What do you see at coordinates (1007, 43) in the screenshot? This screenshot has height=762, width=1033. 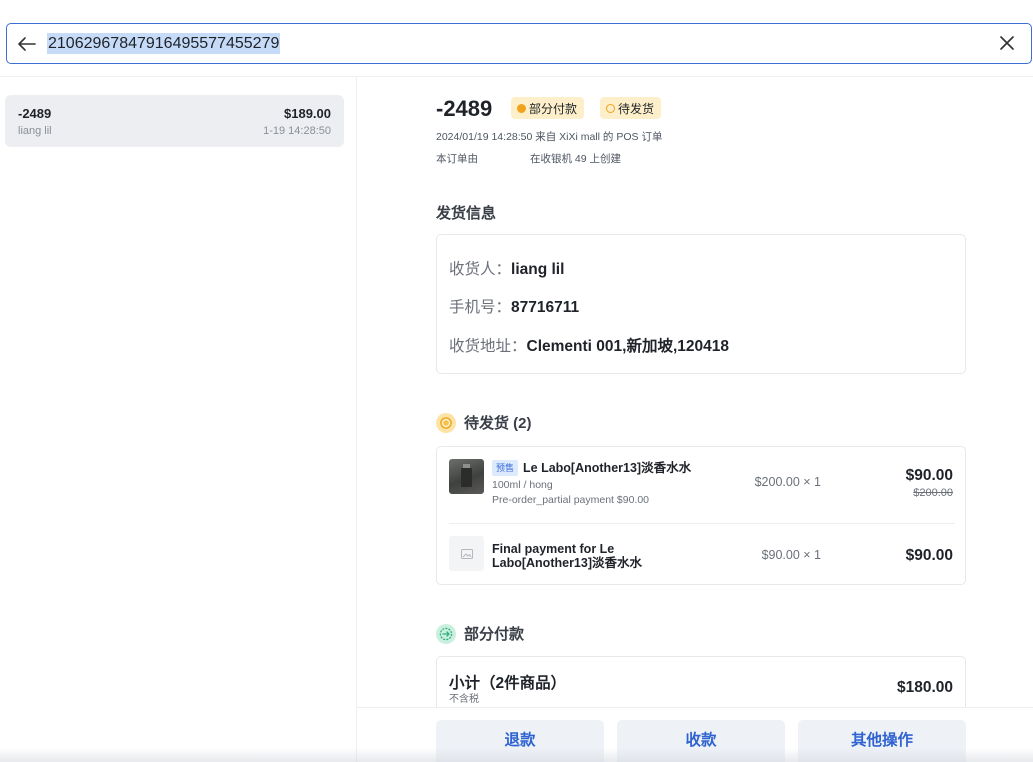 I see `close-icon` at bounding box center [1007, 43].